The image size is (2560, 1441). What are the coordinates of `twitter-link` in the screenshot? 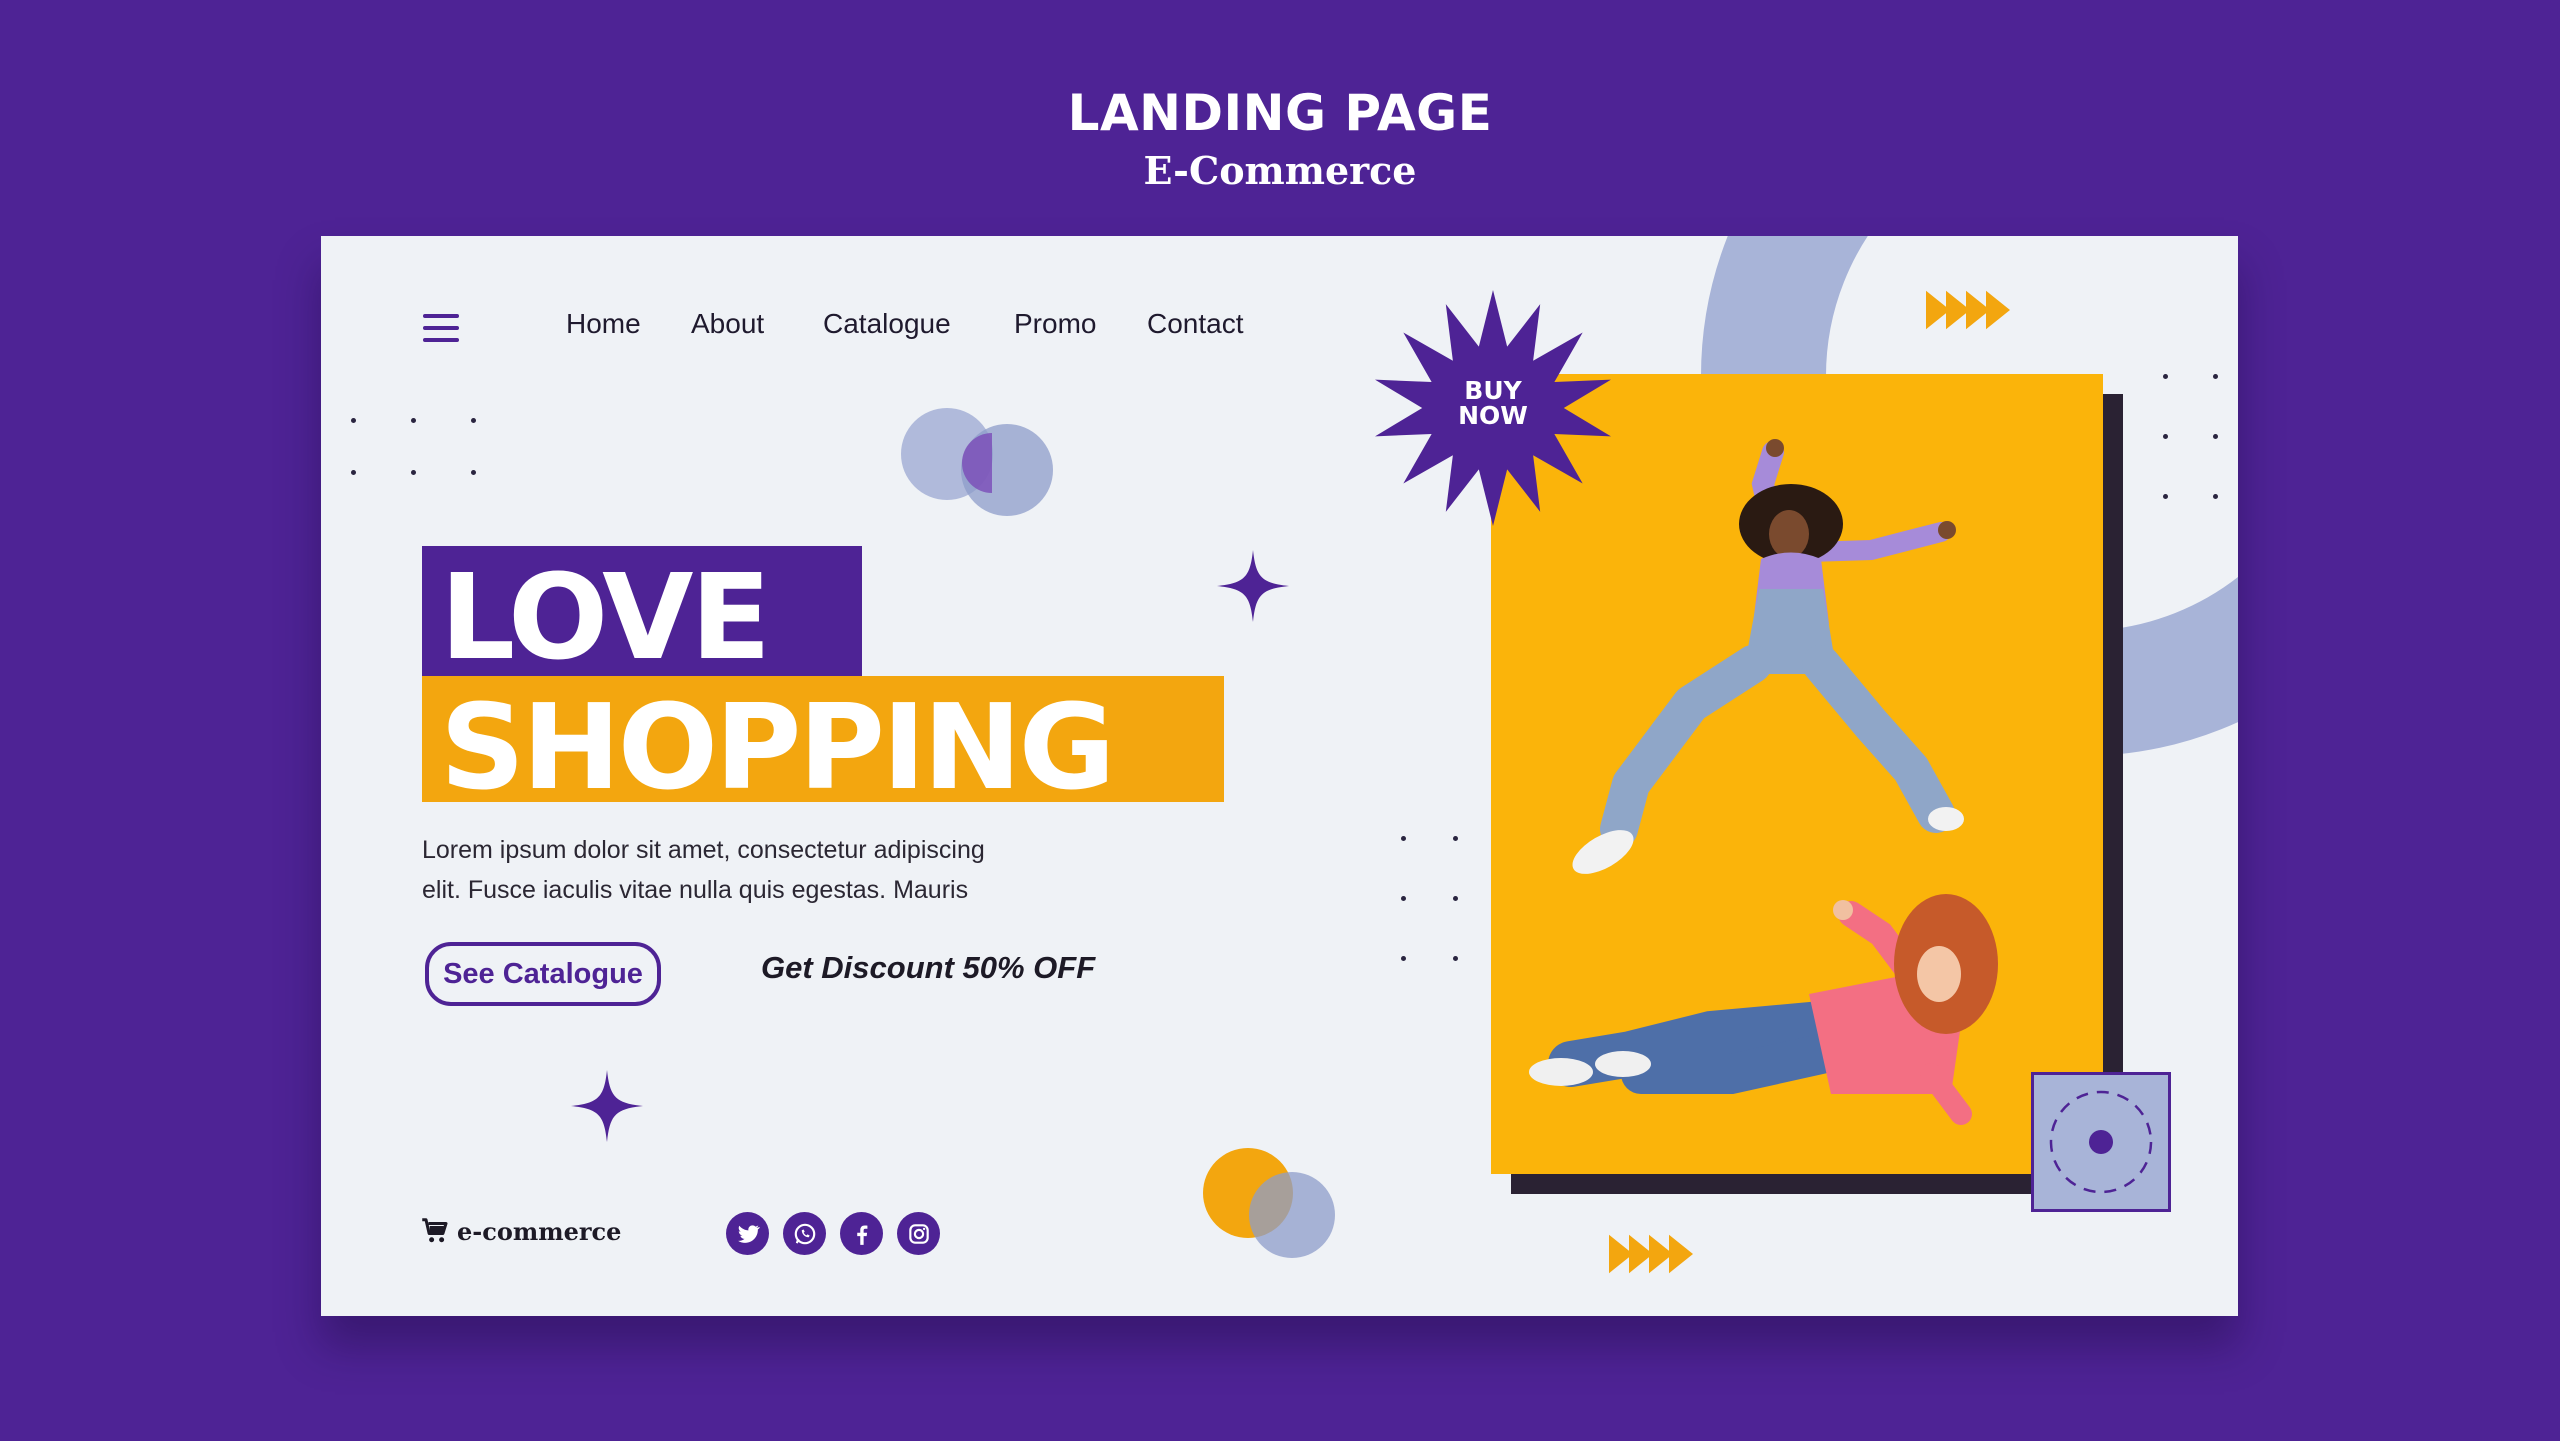 It's located at (747, 1233).